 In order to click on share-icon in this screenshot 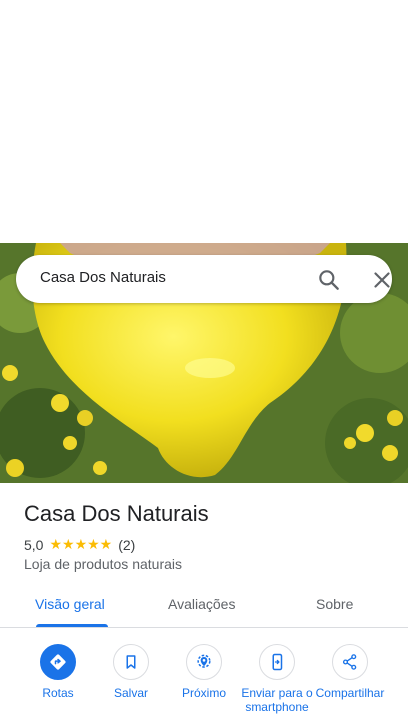, I will do `click(350, 662)`.